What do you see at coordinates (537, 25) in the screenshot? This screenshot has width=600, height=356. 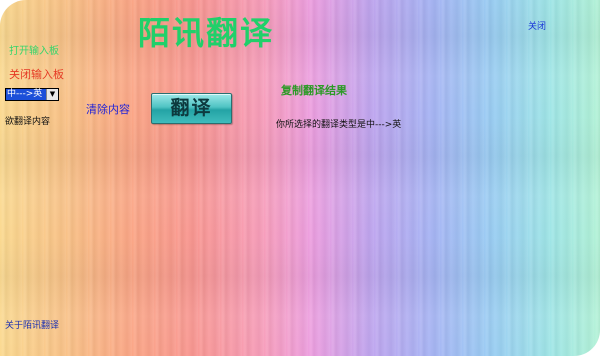 I see `close-link: 关闭` at bounding box center [537, 25].